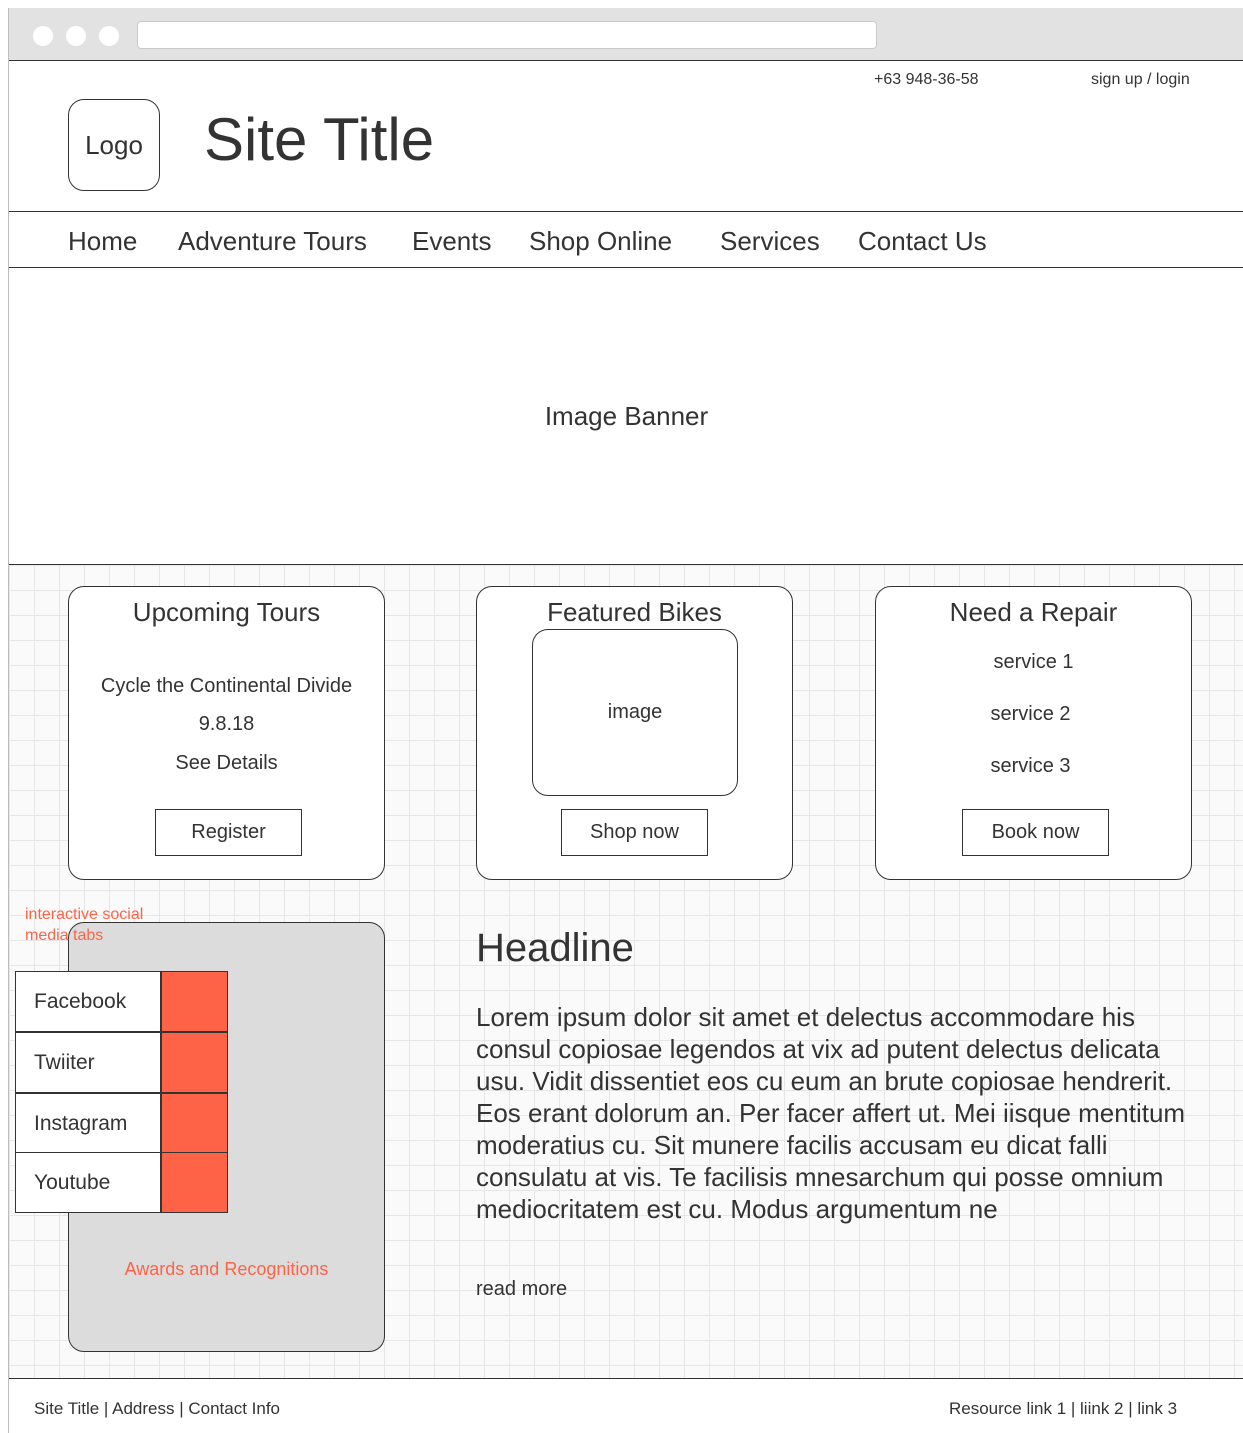  Describe the element at coordinates (157, 1408) in the screenshot. I see `footer-info: Site Title | Address | Contact Info` at that location.